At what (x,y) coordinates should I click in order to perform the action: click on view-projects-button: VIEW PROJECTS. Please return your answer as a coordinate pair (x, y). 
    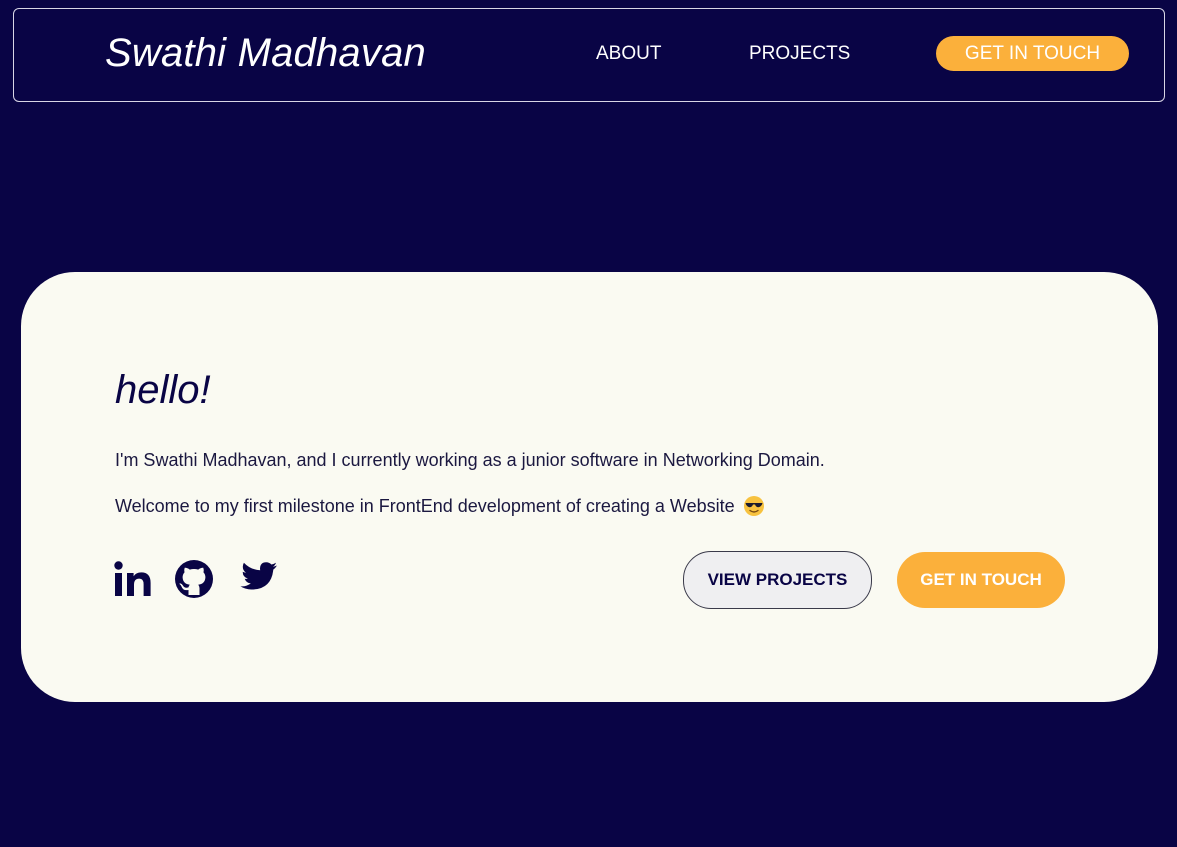
    Looking at the image, I should click on (777, 580).